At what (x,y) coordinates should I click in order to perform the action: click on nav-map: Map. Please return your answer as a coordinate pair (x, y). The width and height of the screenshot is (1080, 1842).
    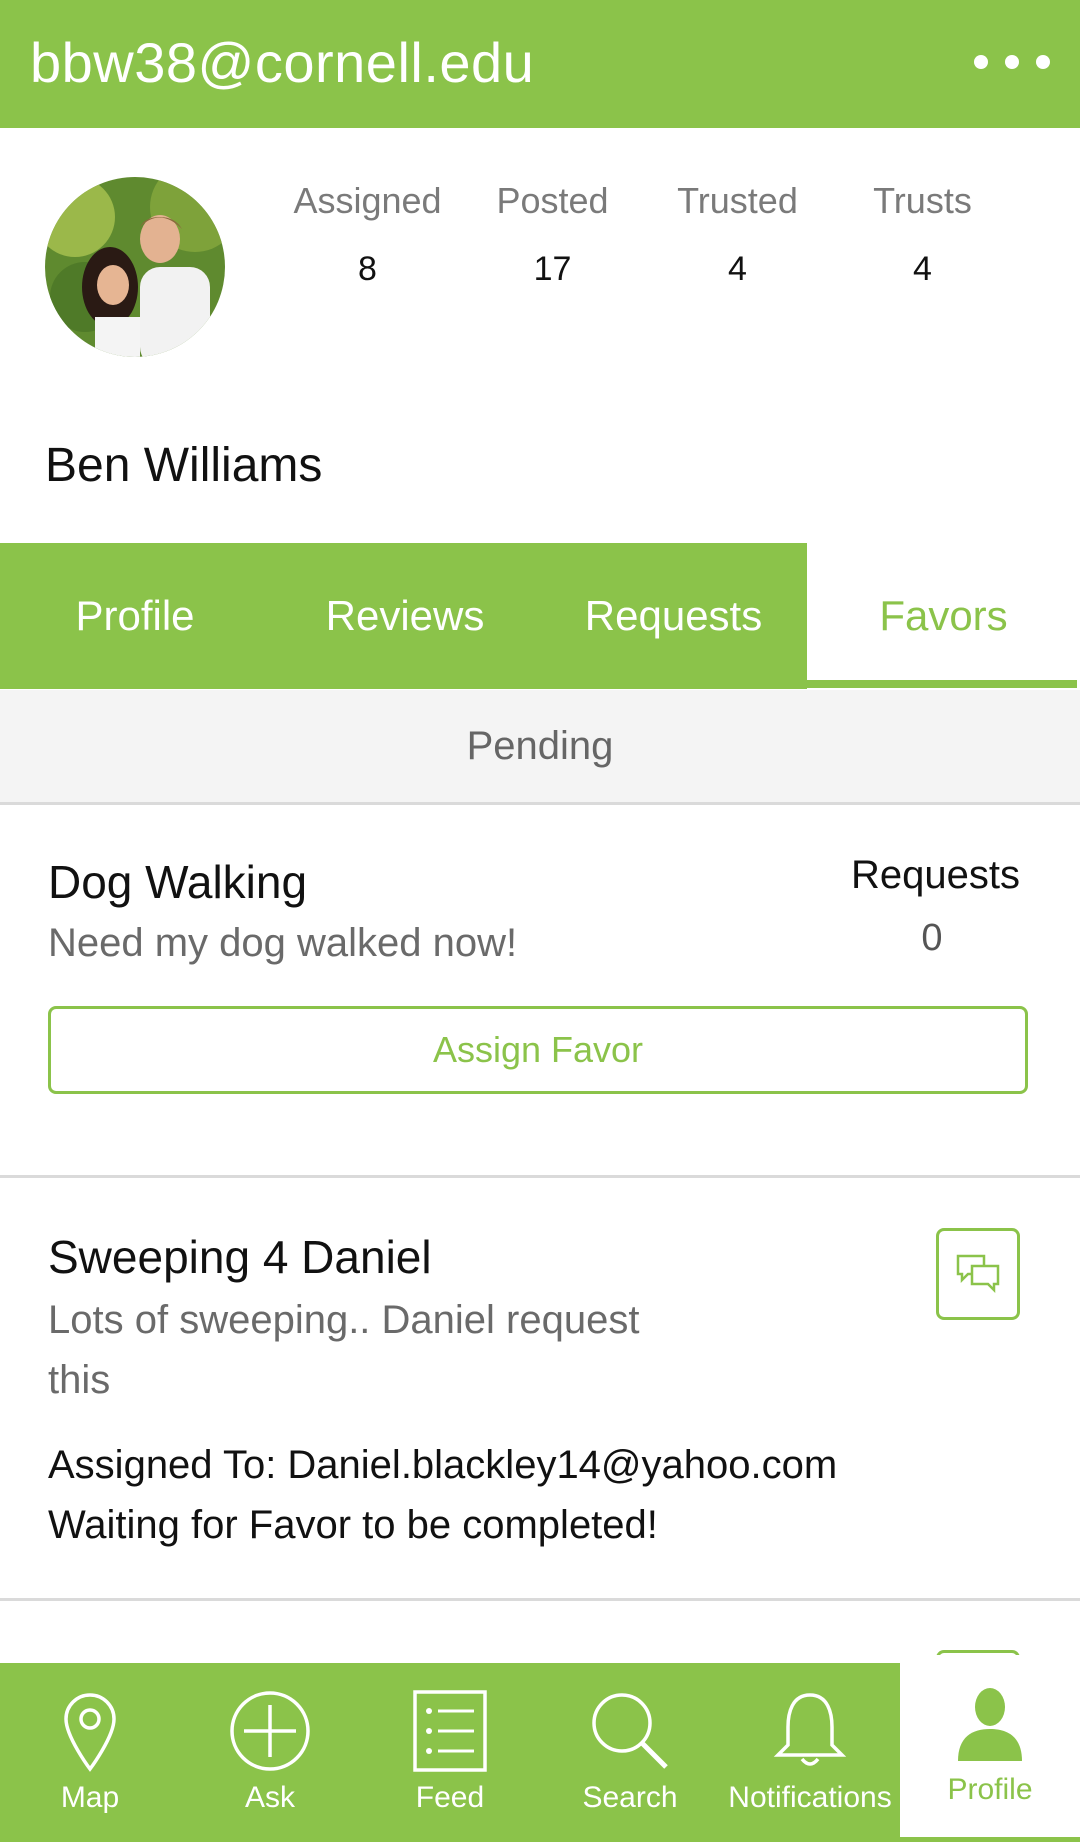
    Looking at the image, I should click on (90, 1752).